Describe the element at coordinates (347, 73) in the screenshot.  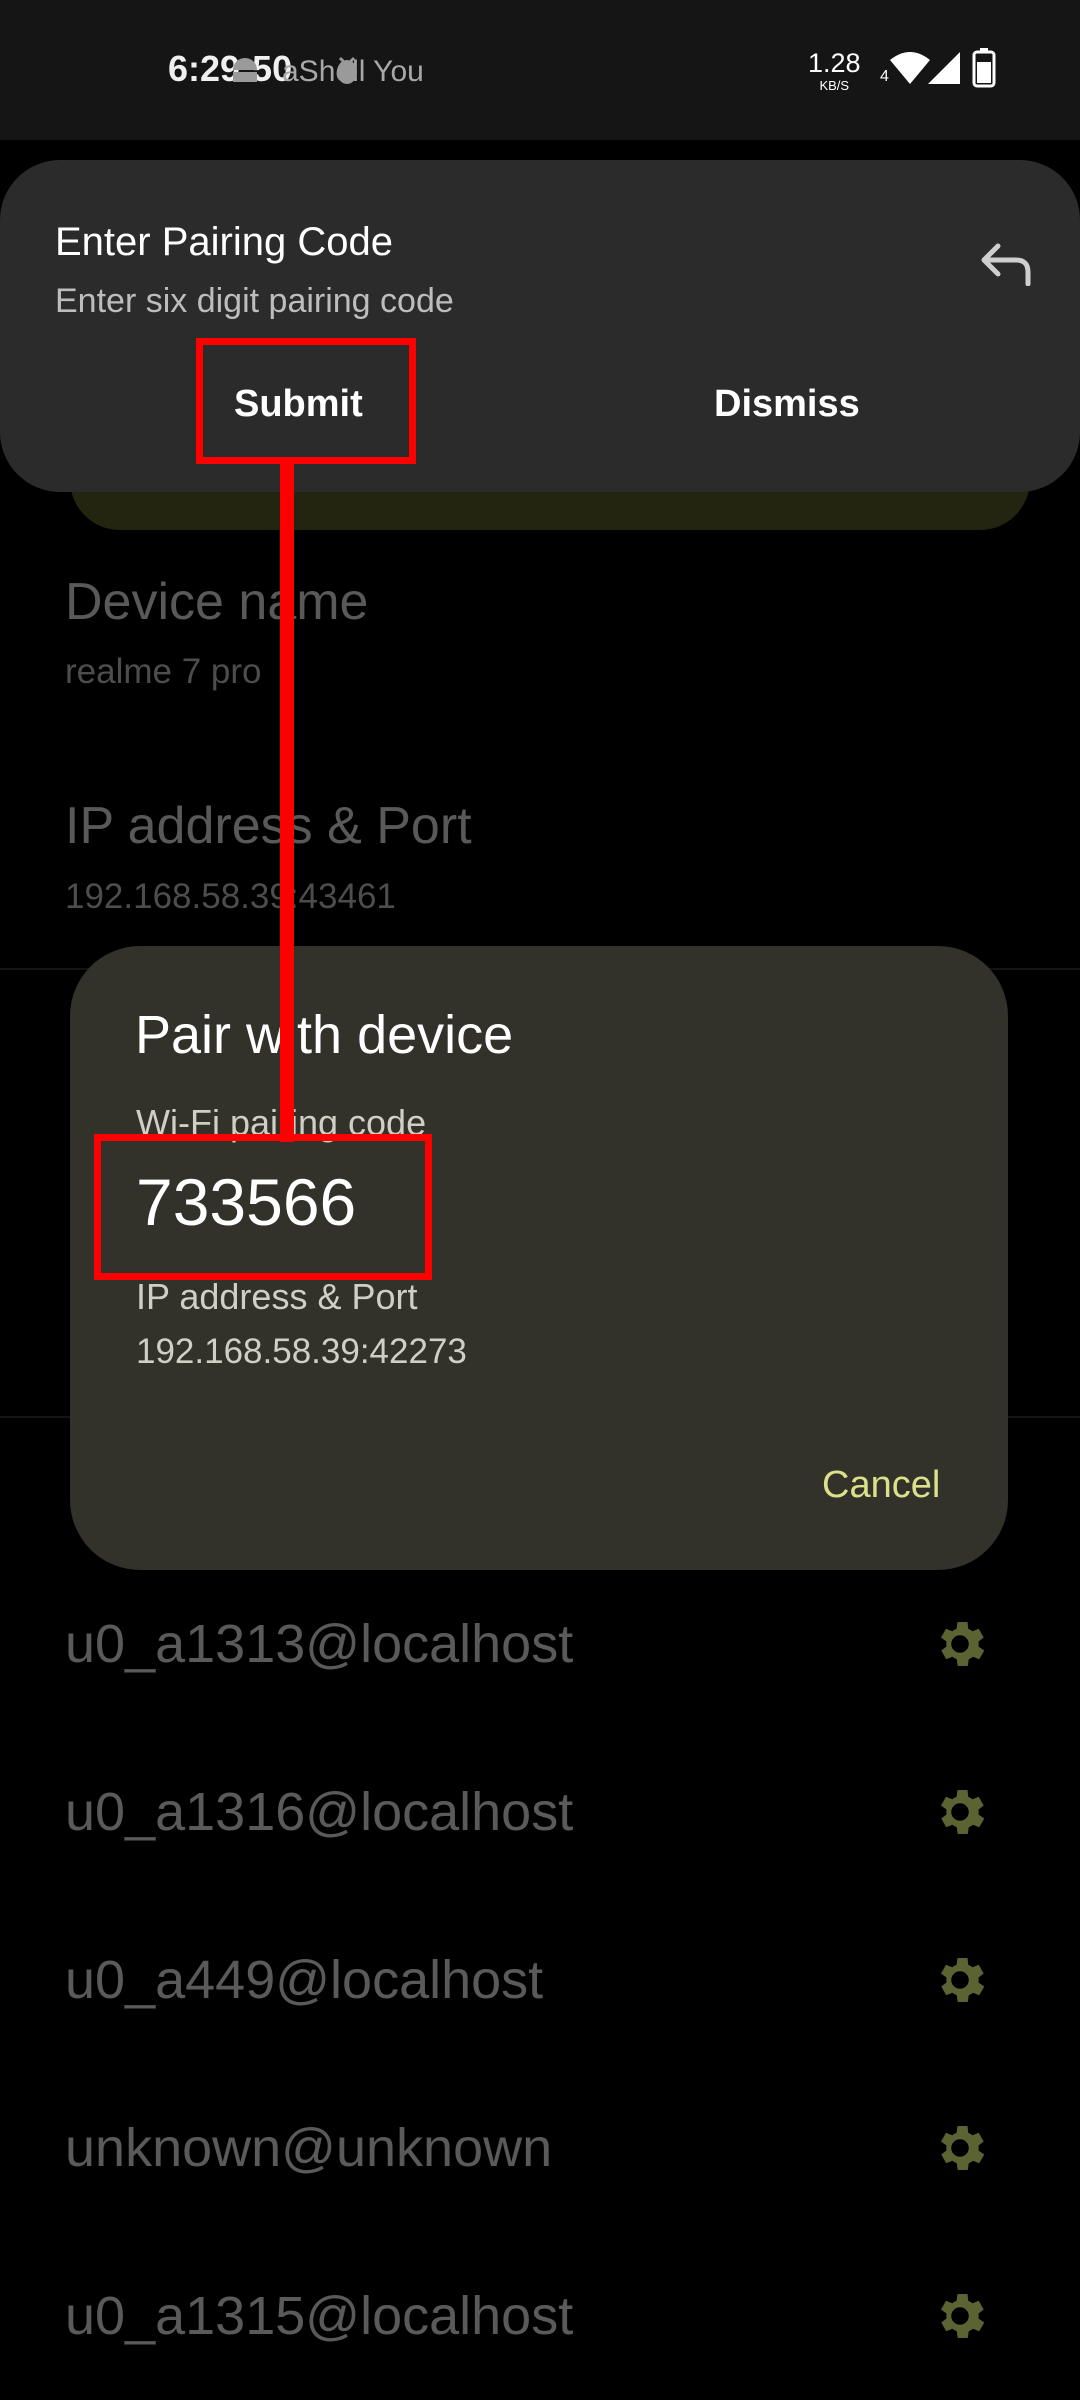
I see `bug-icon` at that location.